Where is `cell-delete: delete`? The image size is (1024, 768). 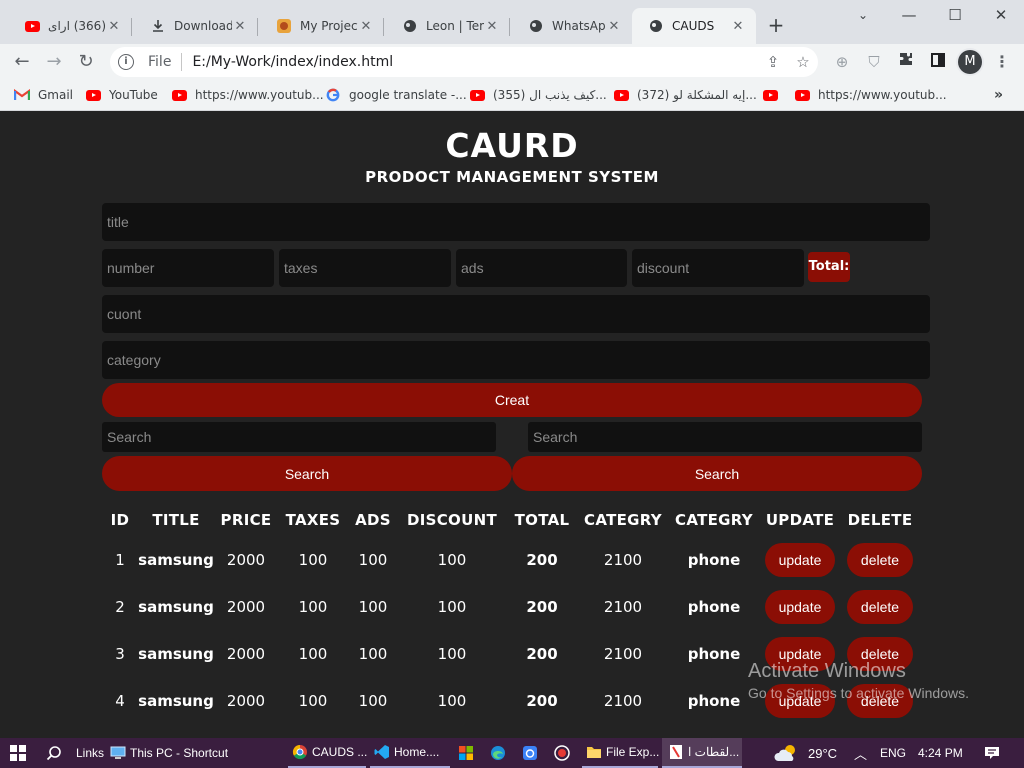
cell-delete: delete is located at coordinates (880, 559).